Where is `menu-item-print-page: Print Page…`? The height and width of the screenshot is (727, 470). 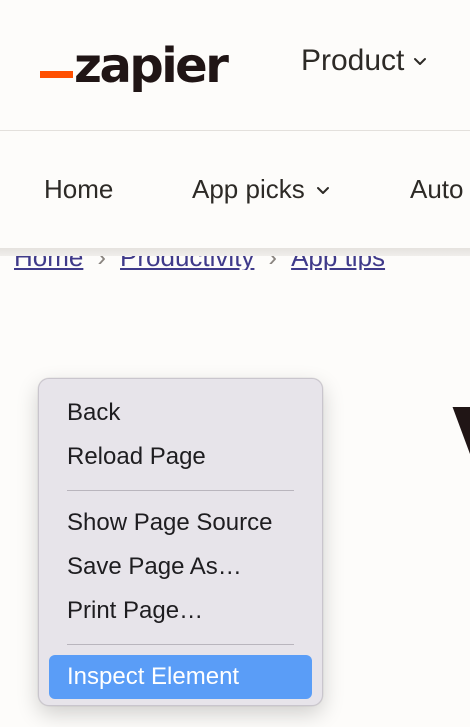 menu-item-print-page: Print Page… is located at coordinates (180, 611).